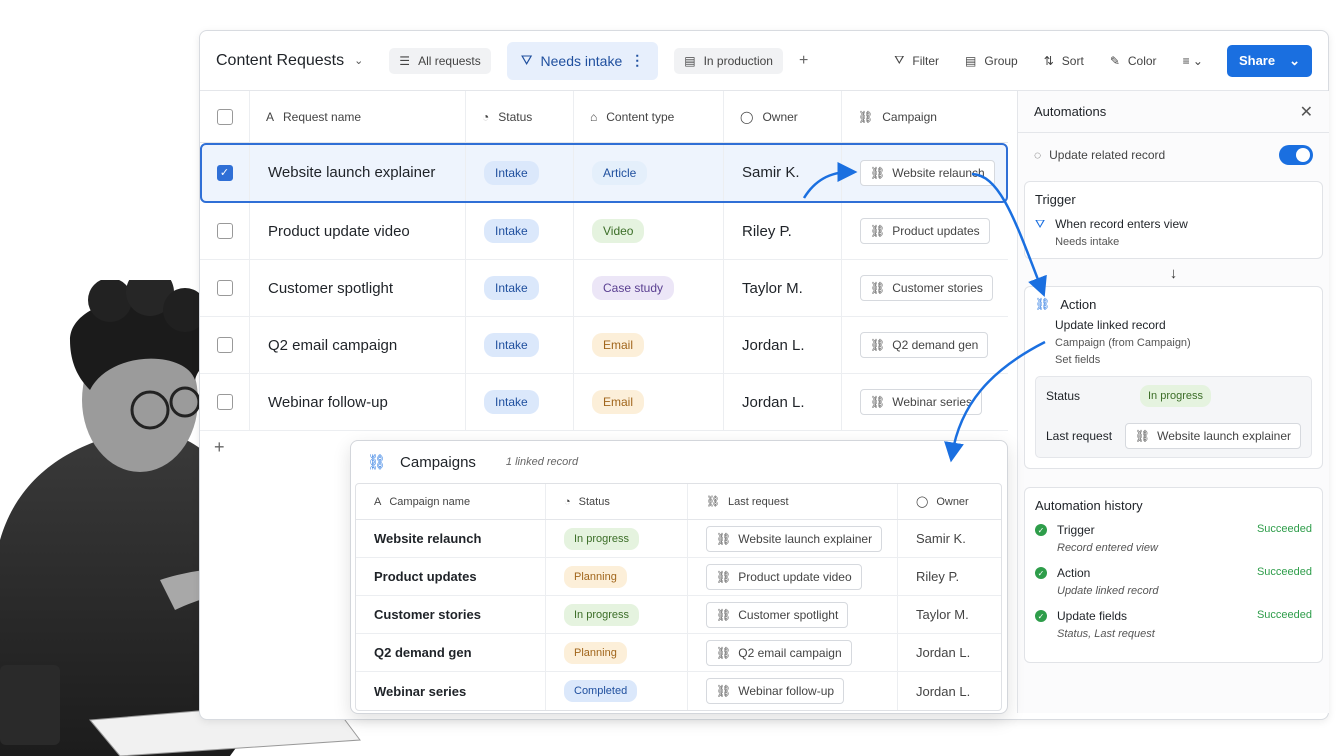  Describe the element at coordinates (1306, 112) in the screenshot. I see `close-icon: ✕` at that location.